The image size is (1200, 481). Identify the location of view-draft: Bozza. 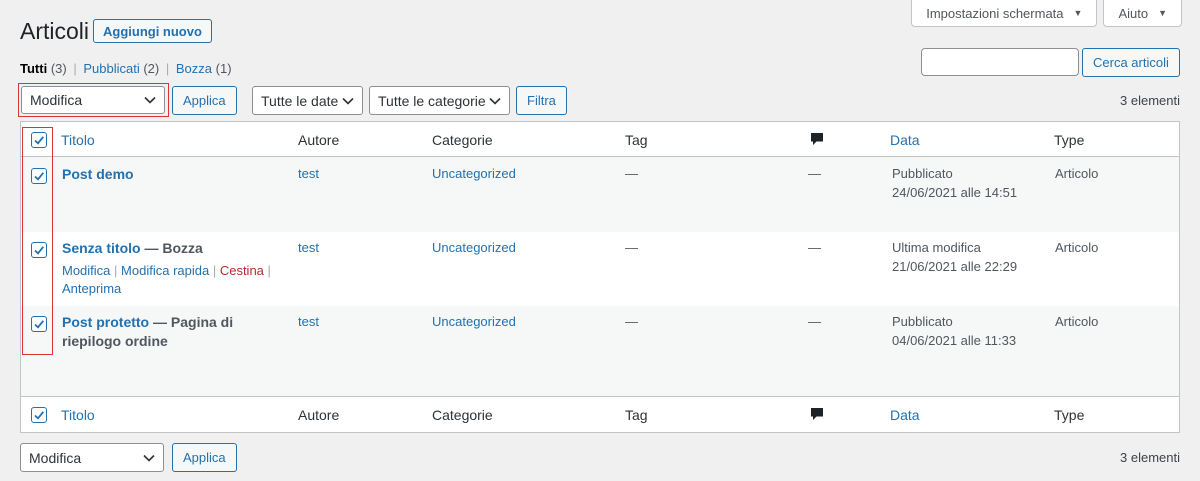
(194, 68).